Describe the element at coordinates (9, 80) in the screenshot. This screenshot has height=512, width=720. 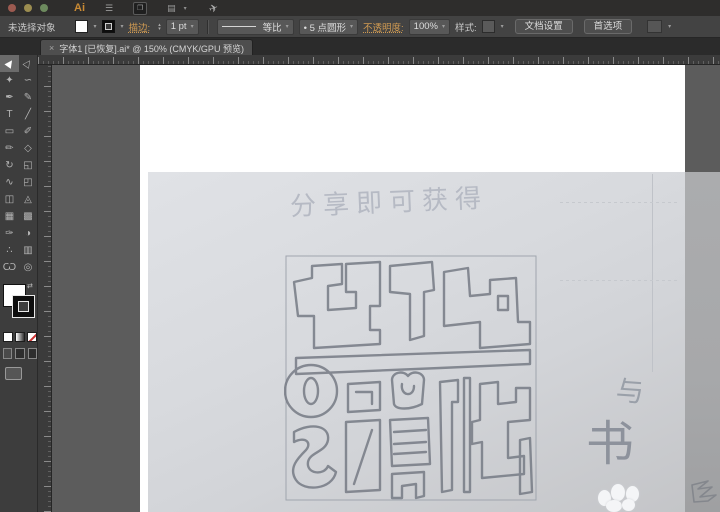
I see `tool-magic-wand: ✦` at that location.